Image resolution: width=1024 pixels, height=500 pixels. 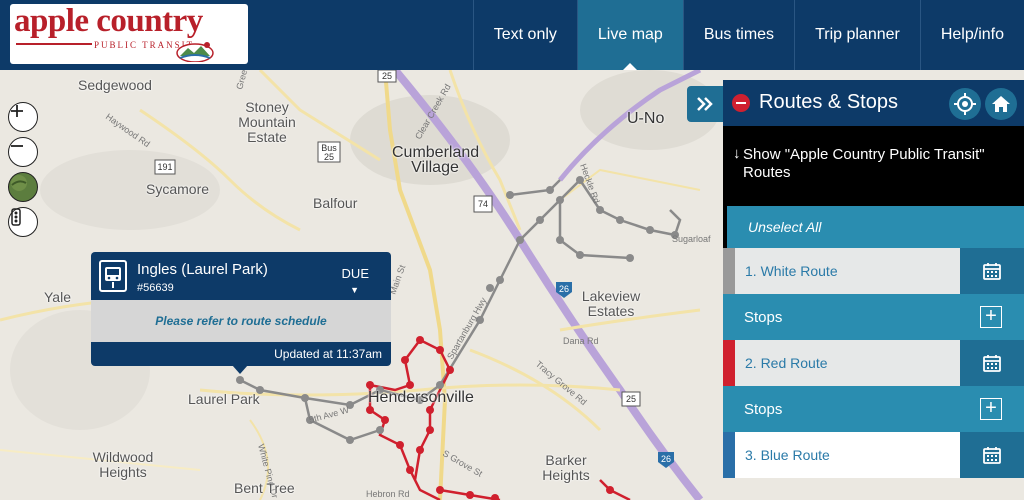 I want to click on route-item-white: 1. White Route, so click(x=873, y=271).